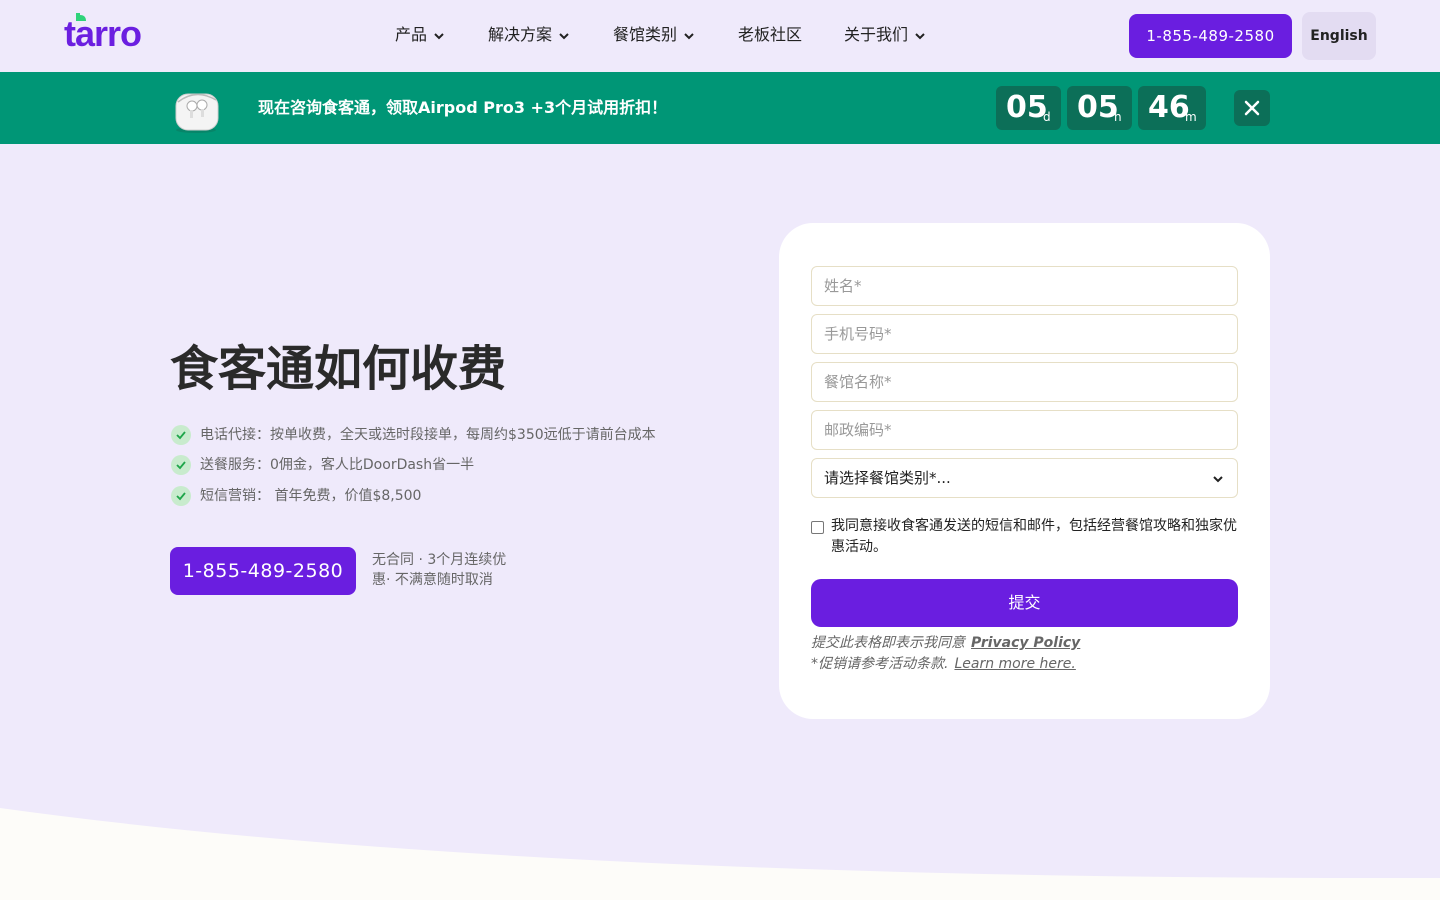 Image resolution: width=1440 pixels, height=900 pixels. Describe the element at coordinates (439, 570) in the screenshot. I see `hero-note: 无合同 · 3个月连续优惠· 不满意随时取消` at that location.